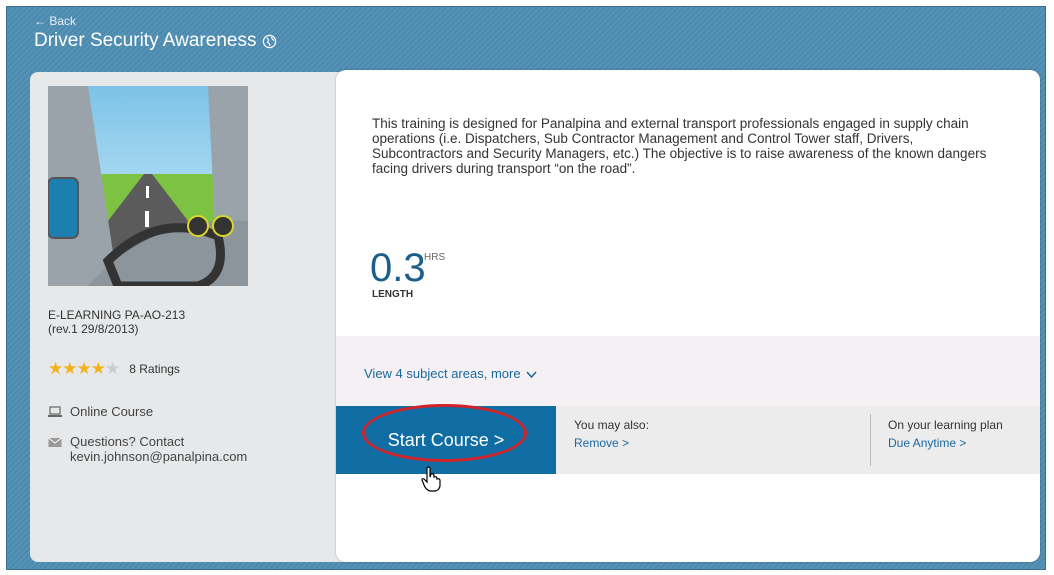  I want to click on divider, so click(870, 440).